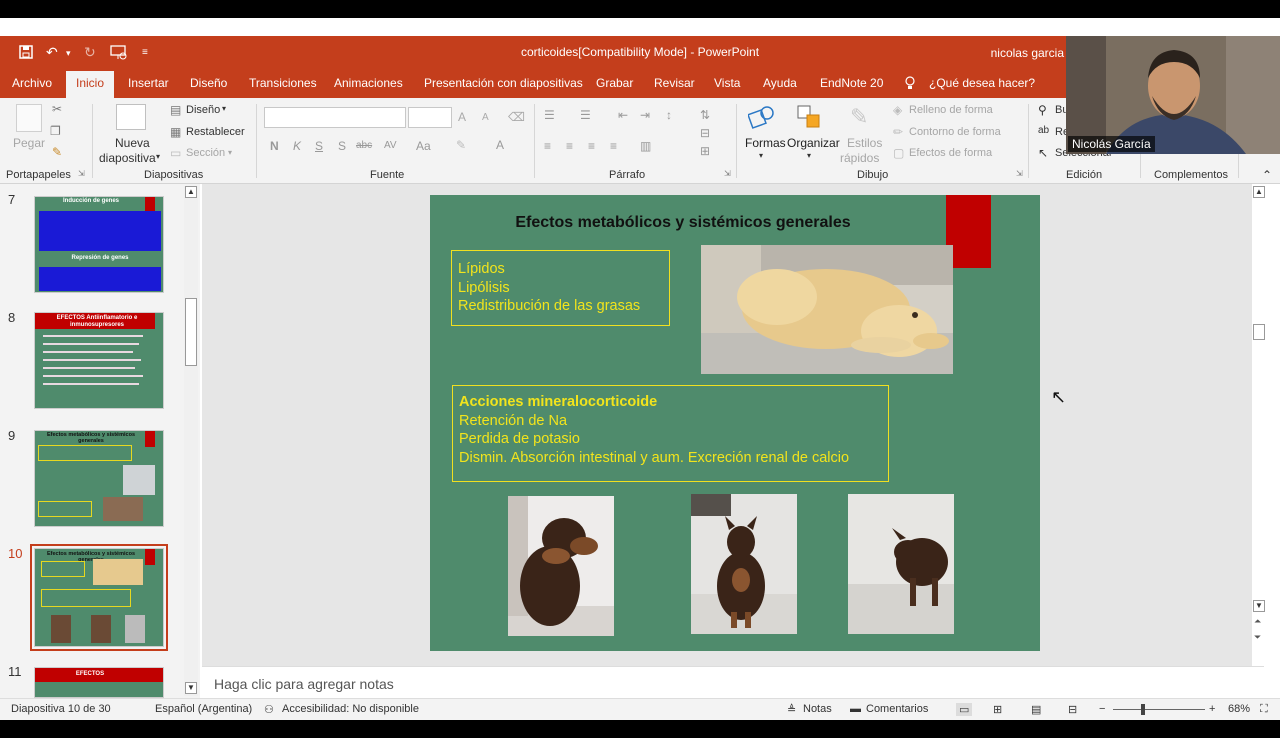 This screenshot has width=1280, height=738. I want to click on accessibility-icon: ⚇, so click(269, 709).